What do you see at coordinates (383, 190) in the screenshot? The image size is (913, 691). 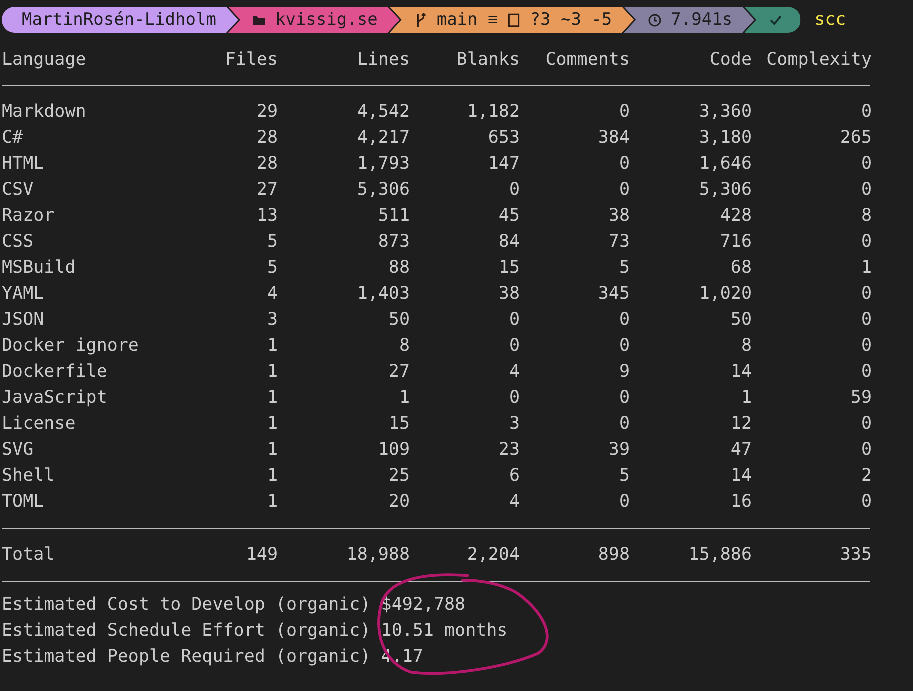 I see `table-cell-text: 5,306` at bounding box center [383, 190].